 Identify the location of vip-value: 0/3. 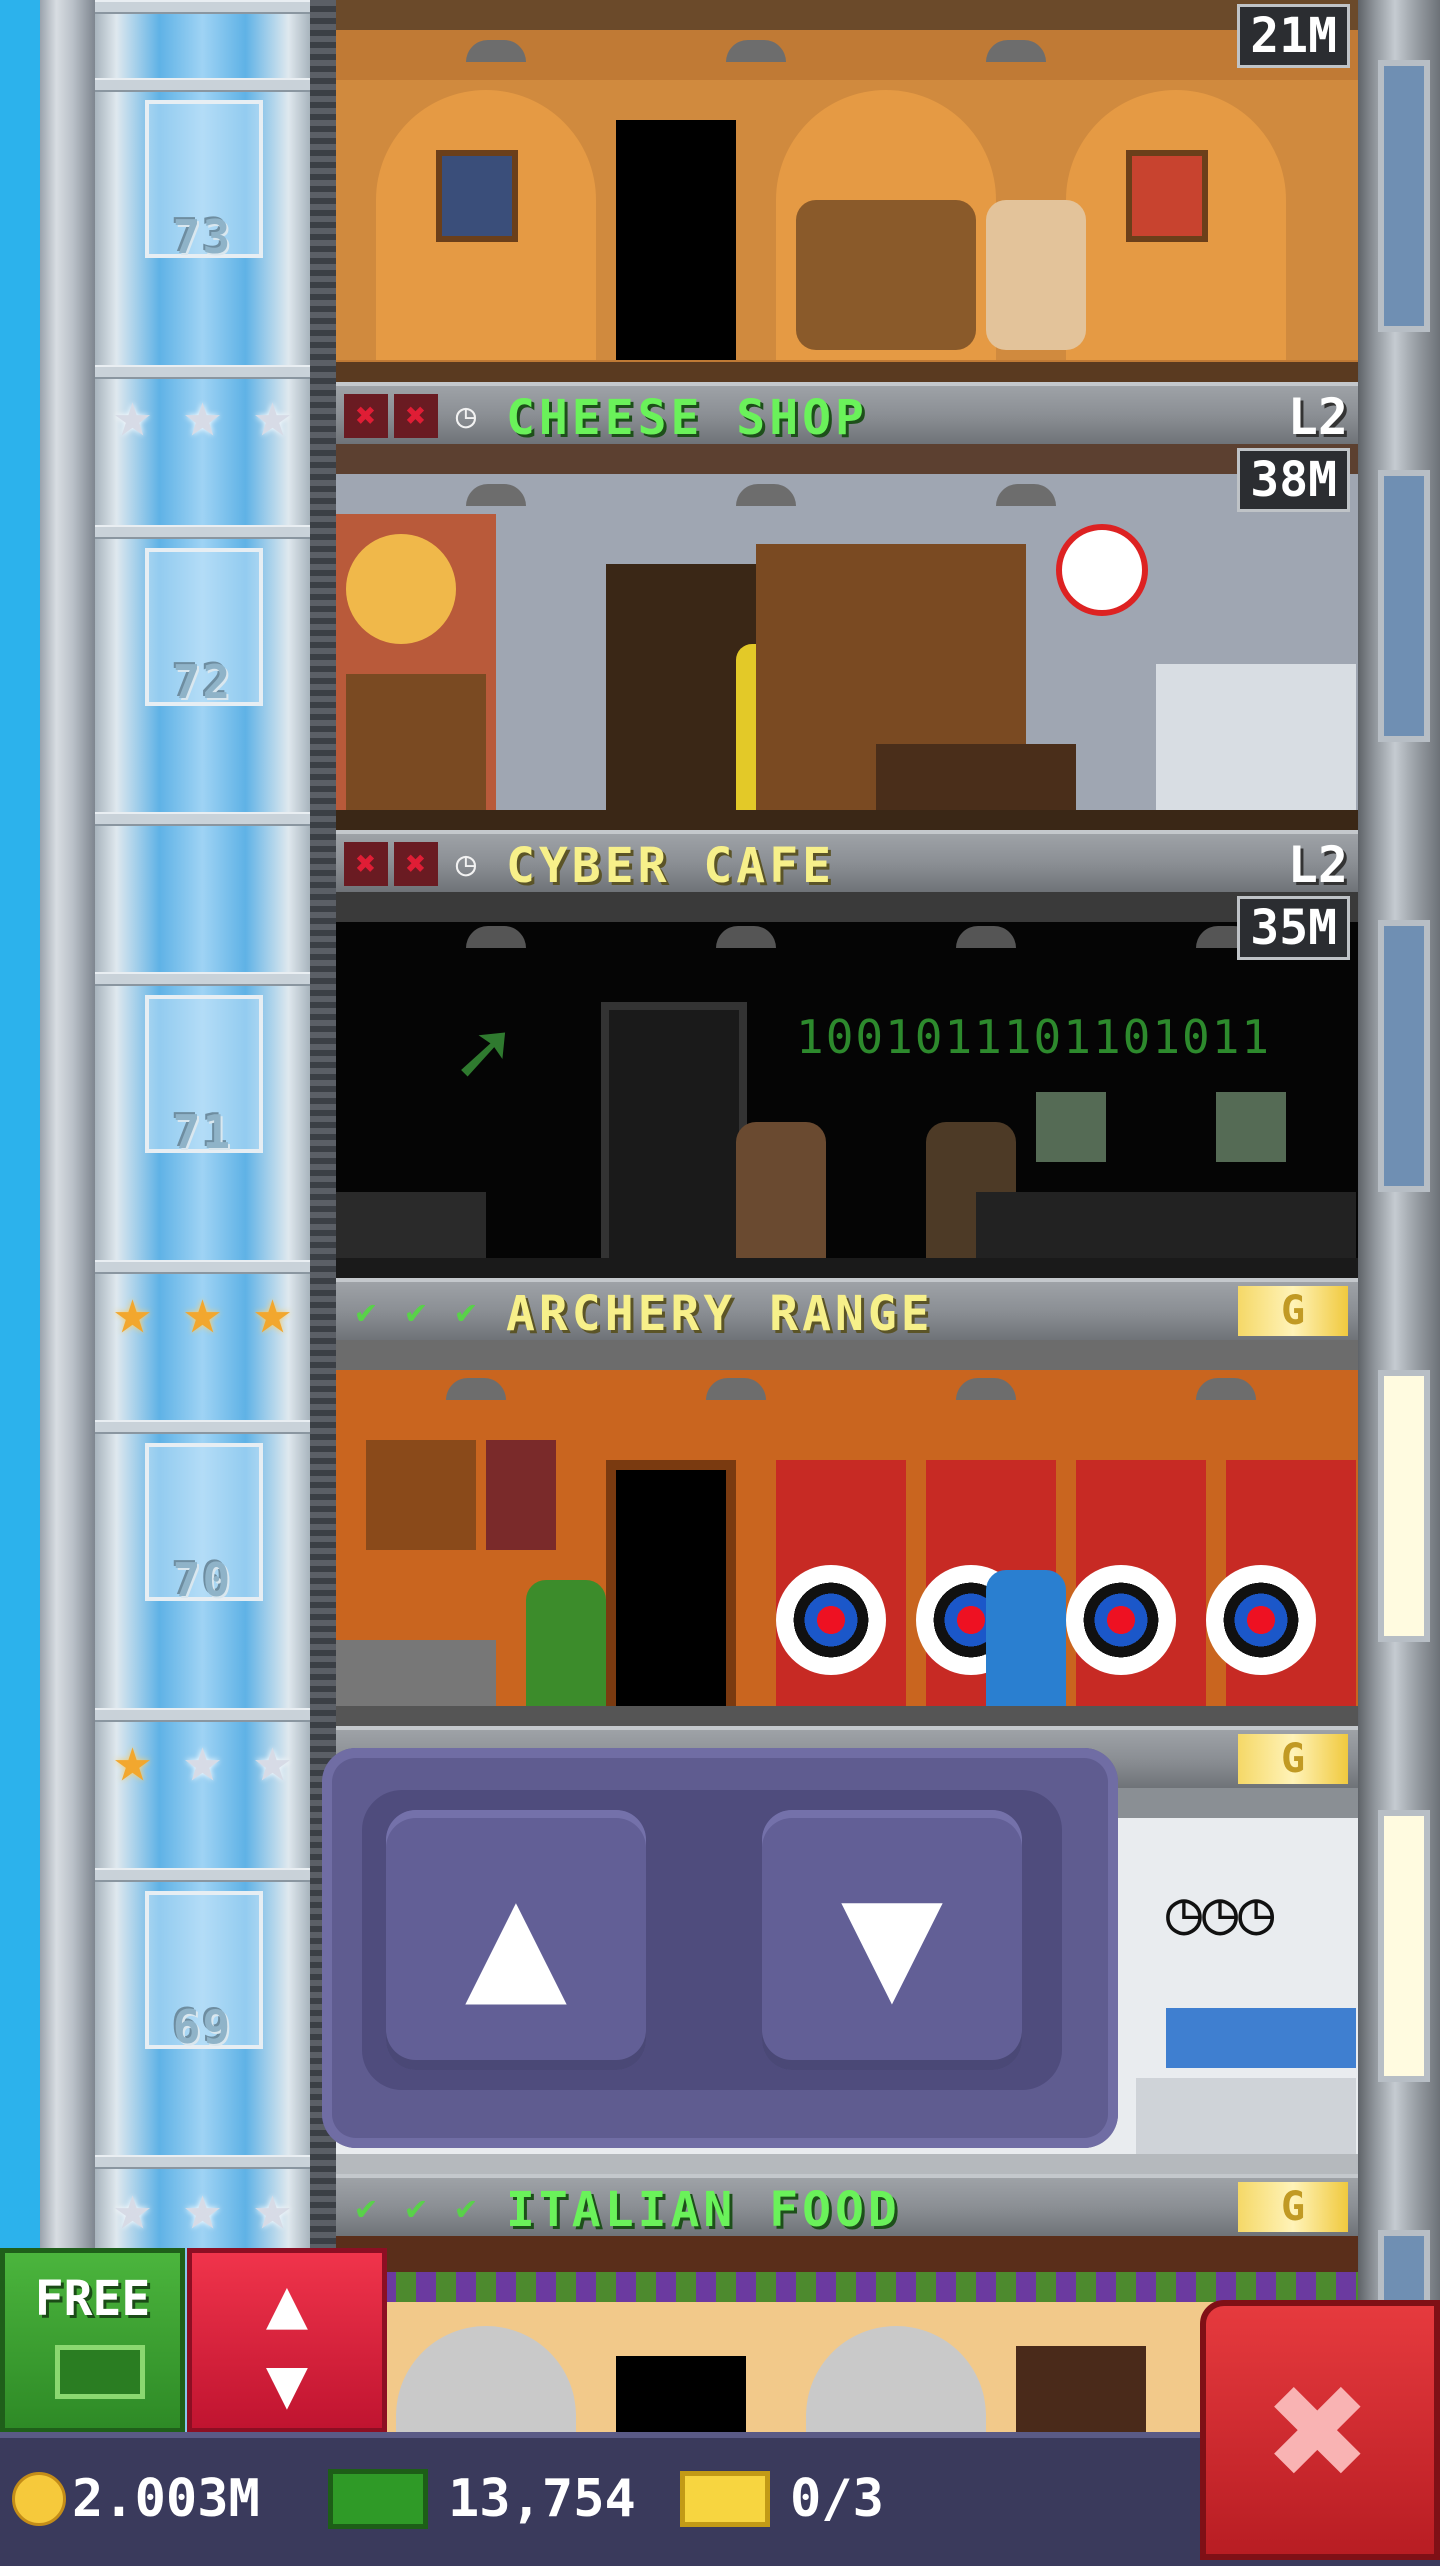
(837, 2499).